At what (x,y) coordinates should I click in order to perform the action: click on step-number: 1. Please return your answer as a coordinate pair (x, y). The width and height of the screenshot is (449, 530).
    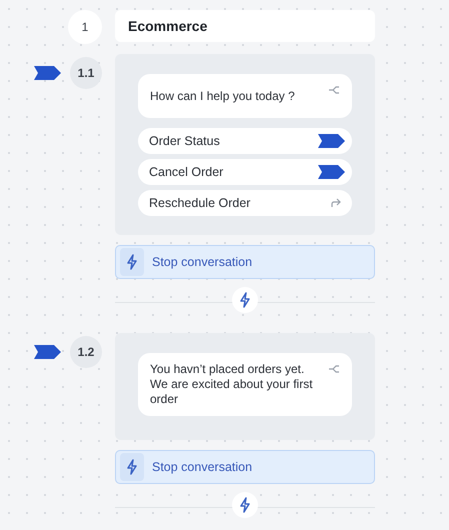
    Looking at the image, I should click on (85, 27).